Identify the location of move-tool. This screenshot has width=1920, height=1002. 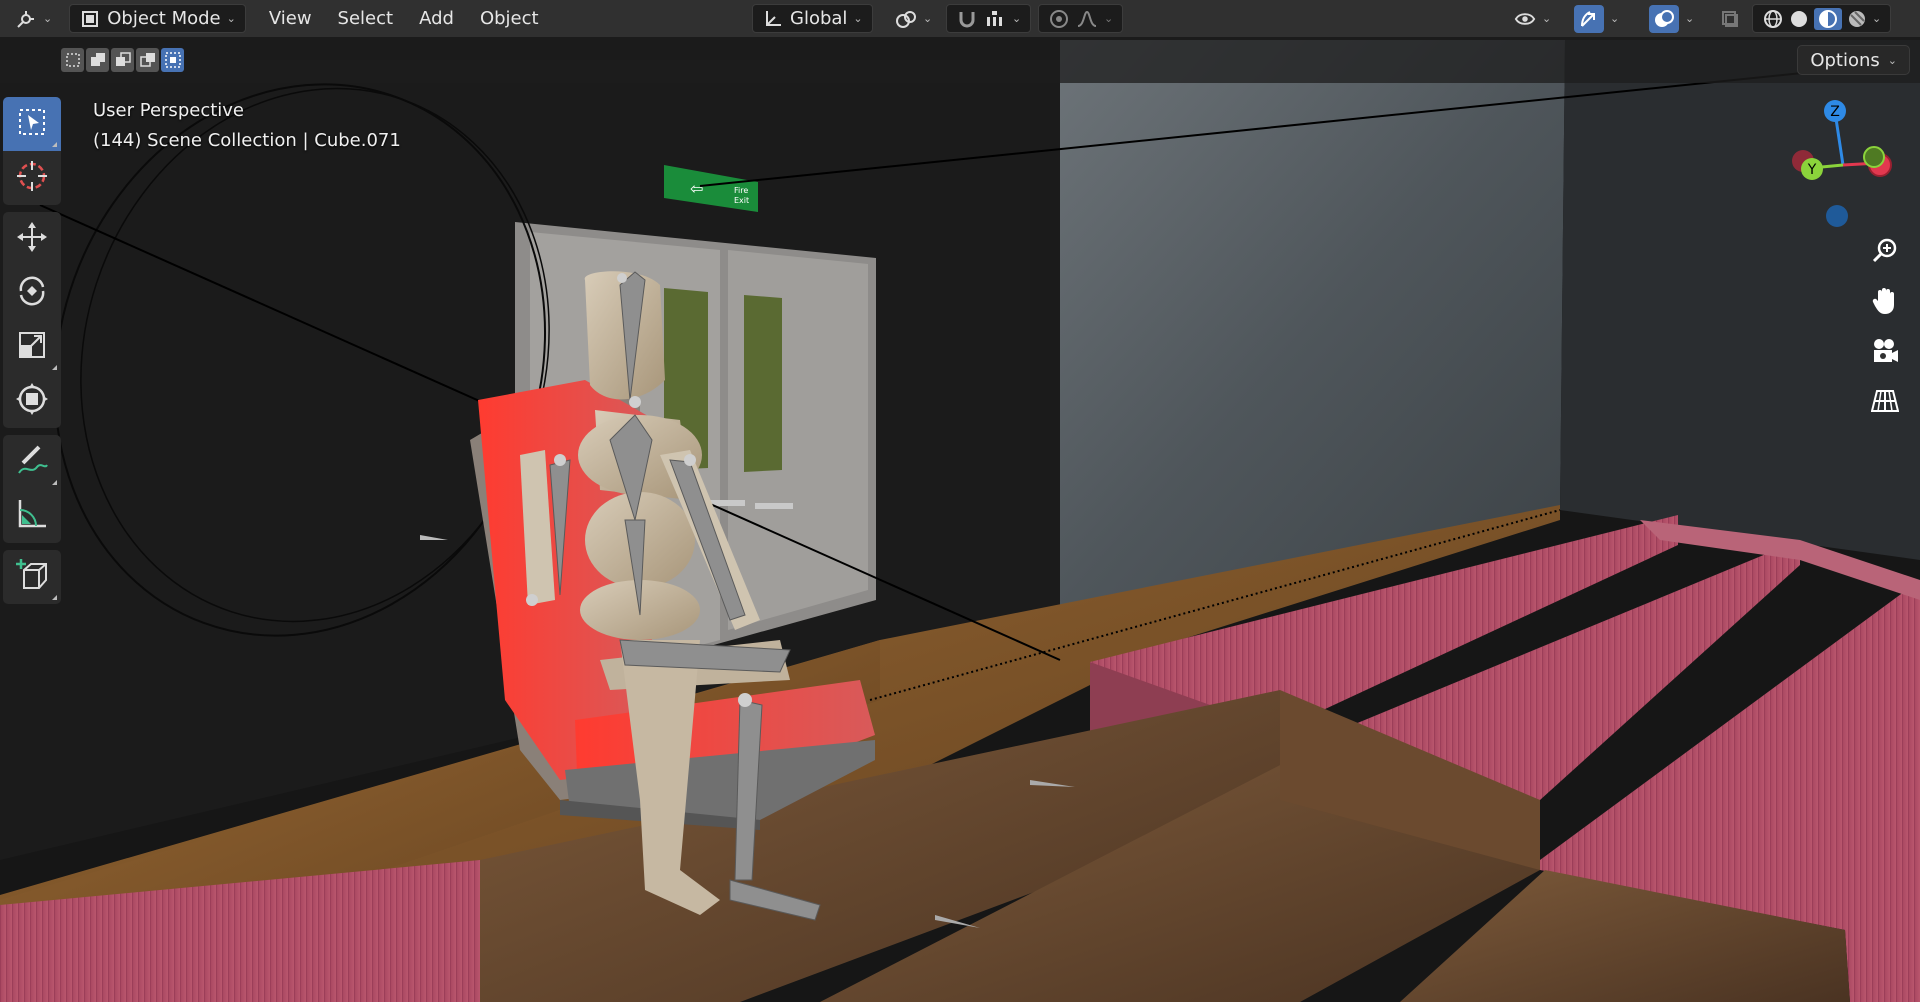
(32, 239).